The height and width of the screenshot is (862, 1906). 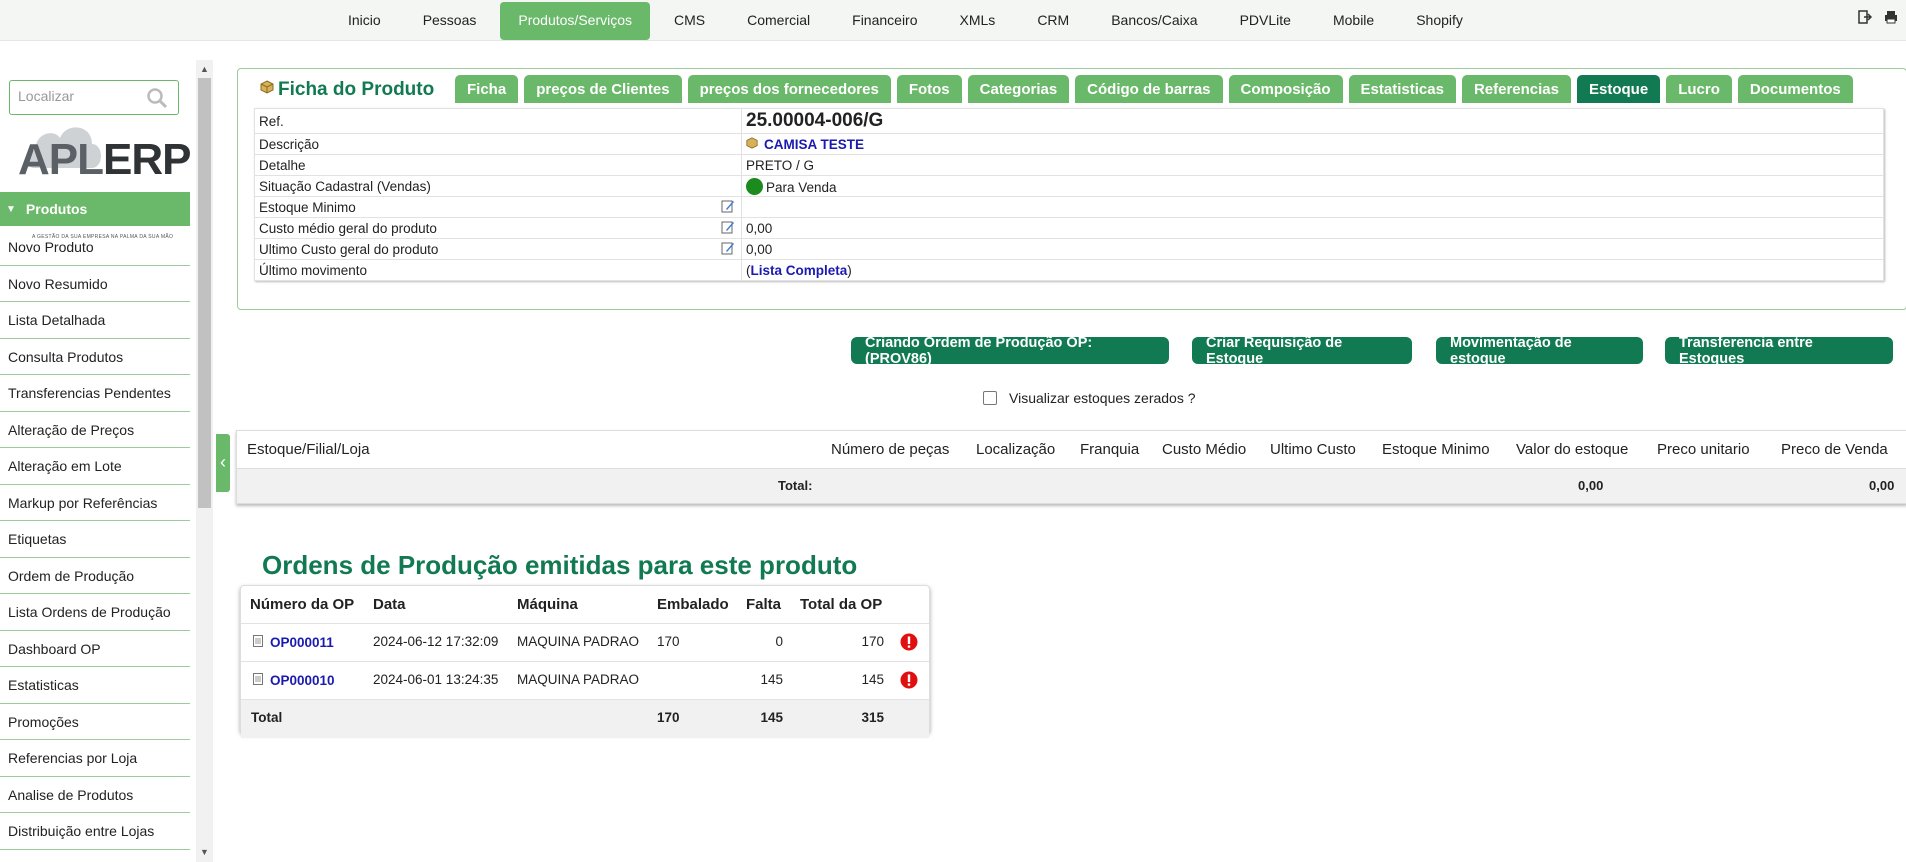 I want to click on stock-movement-button: Movimentação de estoque, so click(x=1539, y=351).